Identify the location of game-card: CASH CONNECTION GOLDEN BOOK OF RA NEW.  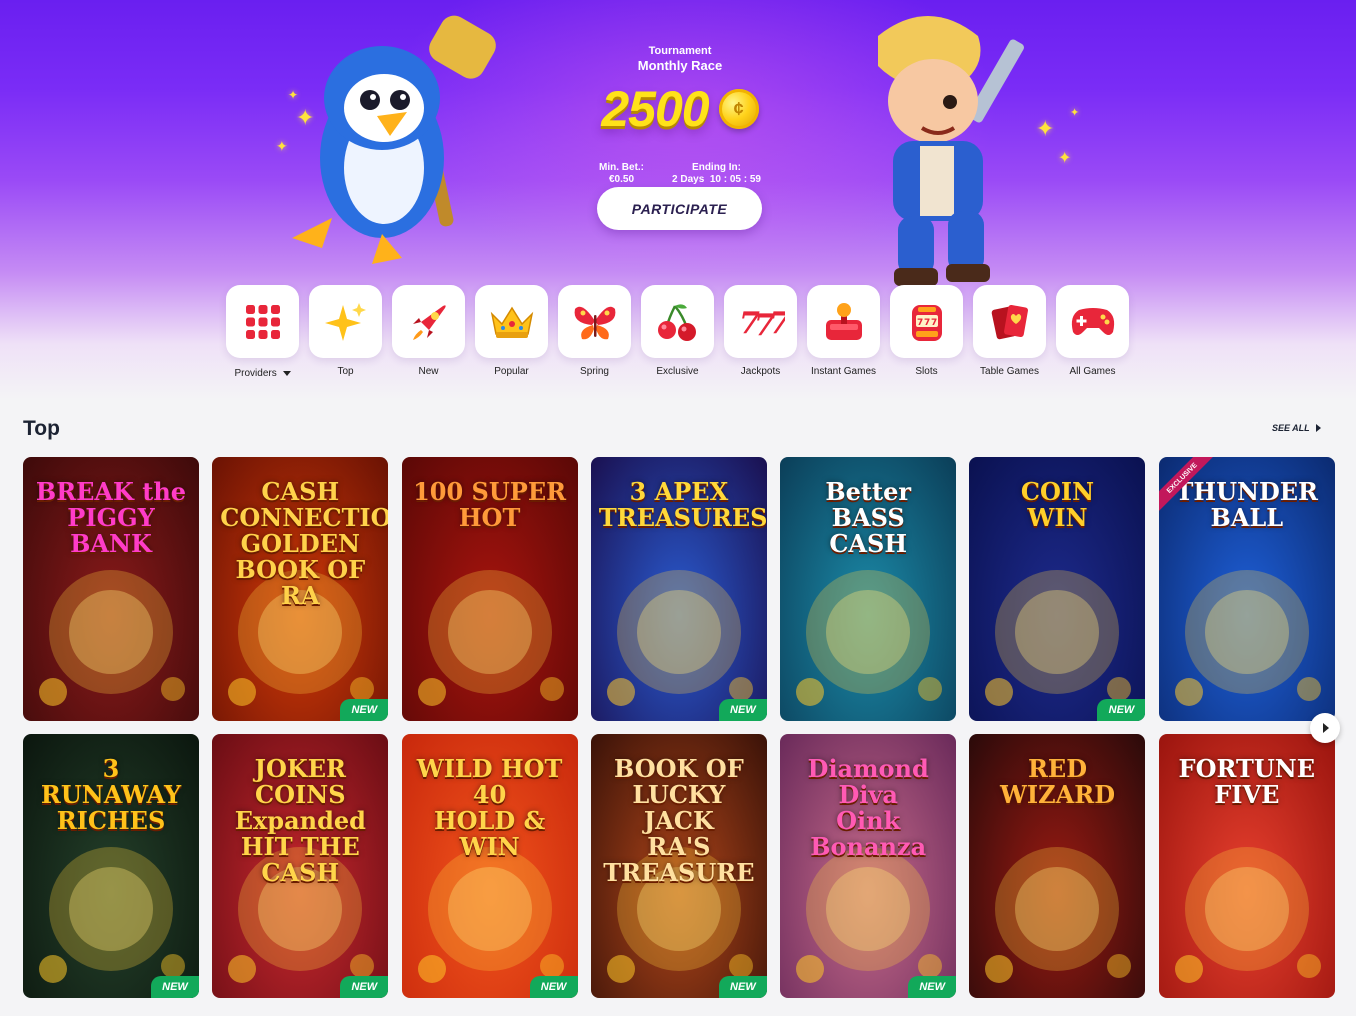
(300, 589).